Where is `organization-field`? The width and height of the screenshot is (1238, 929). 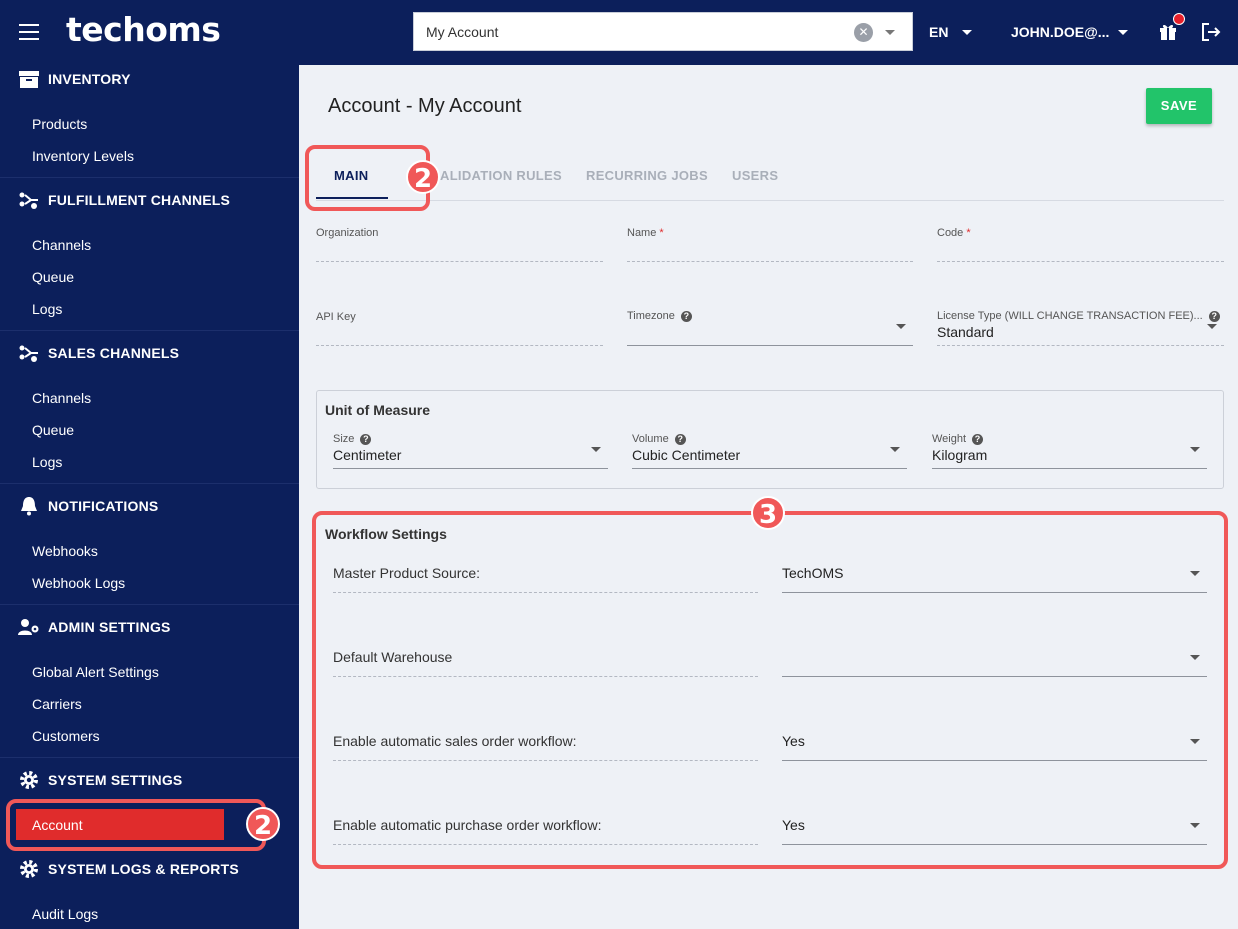
organization-field is located at coordinates (459, 261).